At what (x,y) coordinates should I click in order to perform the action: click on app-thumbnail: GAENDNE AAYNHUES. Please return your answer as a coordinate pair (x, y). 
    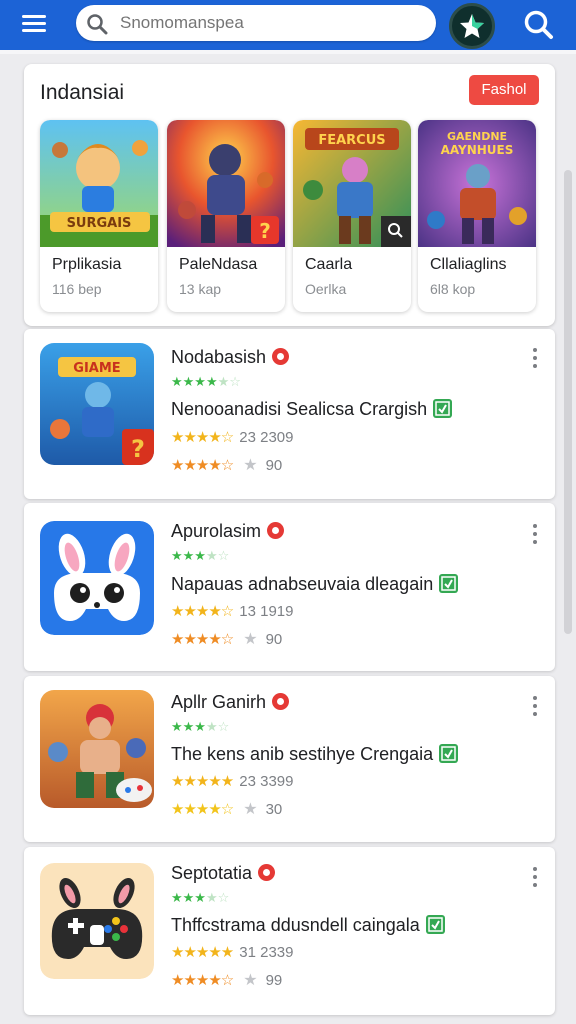
    Looking at the image, I should click on (477, 183).